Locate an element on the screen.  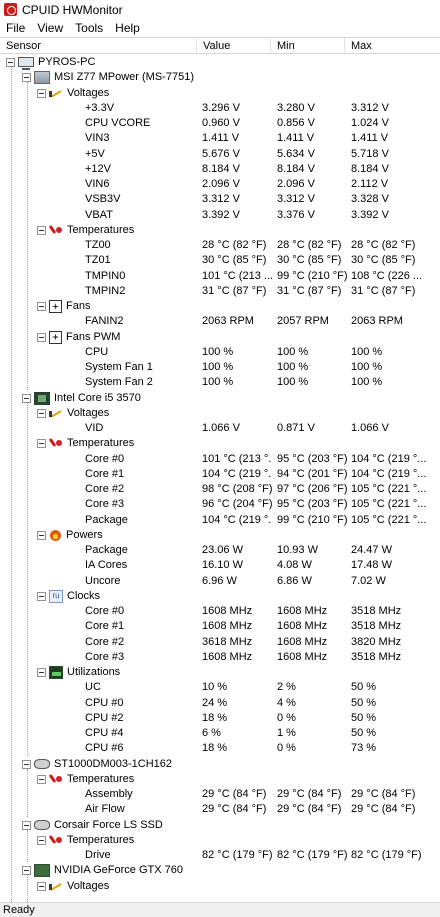
category-row: Fans PWM is located at coordinates (220, 337).